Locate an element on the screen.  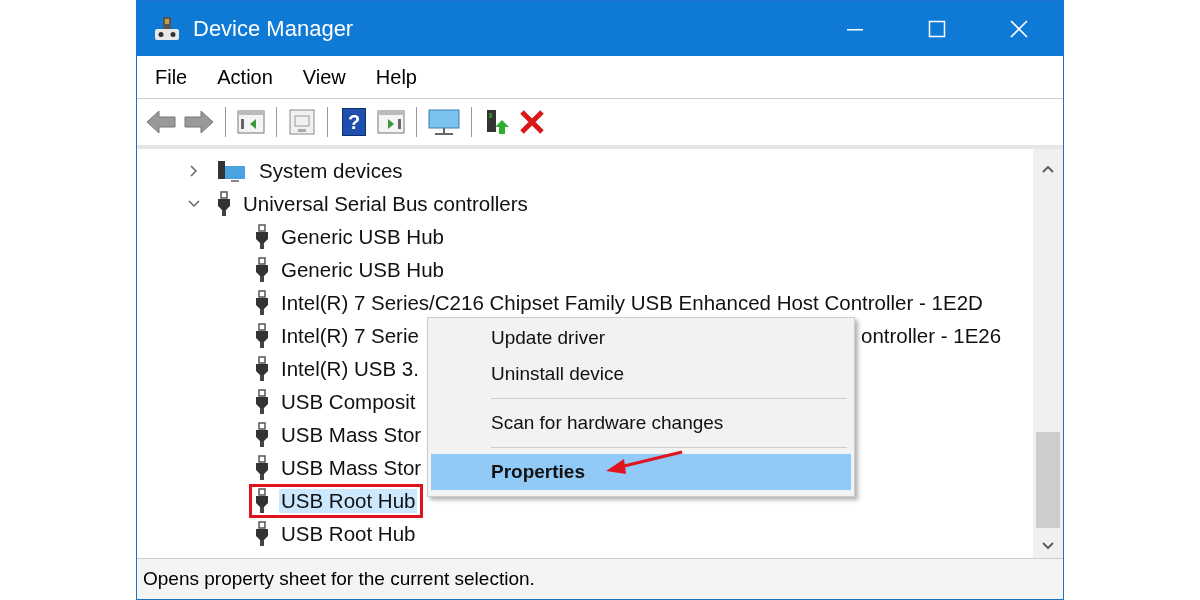
close-icon is located at coordinates (1019, 28).